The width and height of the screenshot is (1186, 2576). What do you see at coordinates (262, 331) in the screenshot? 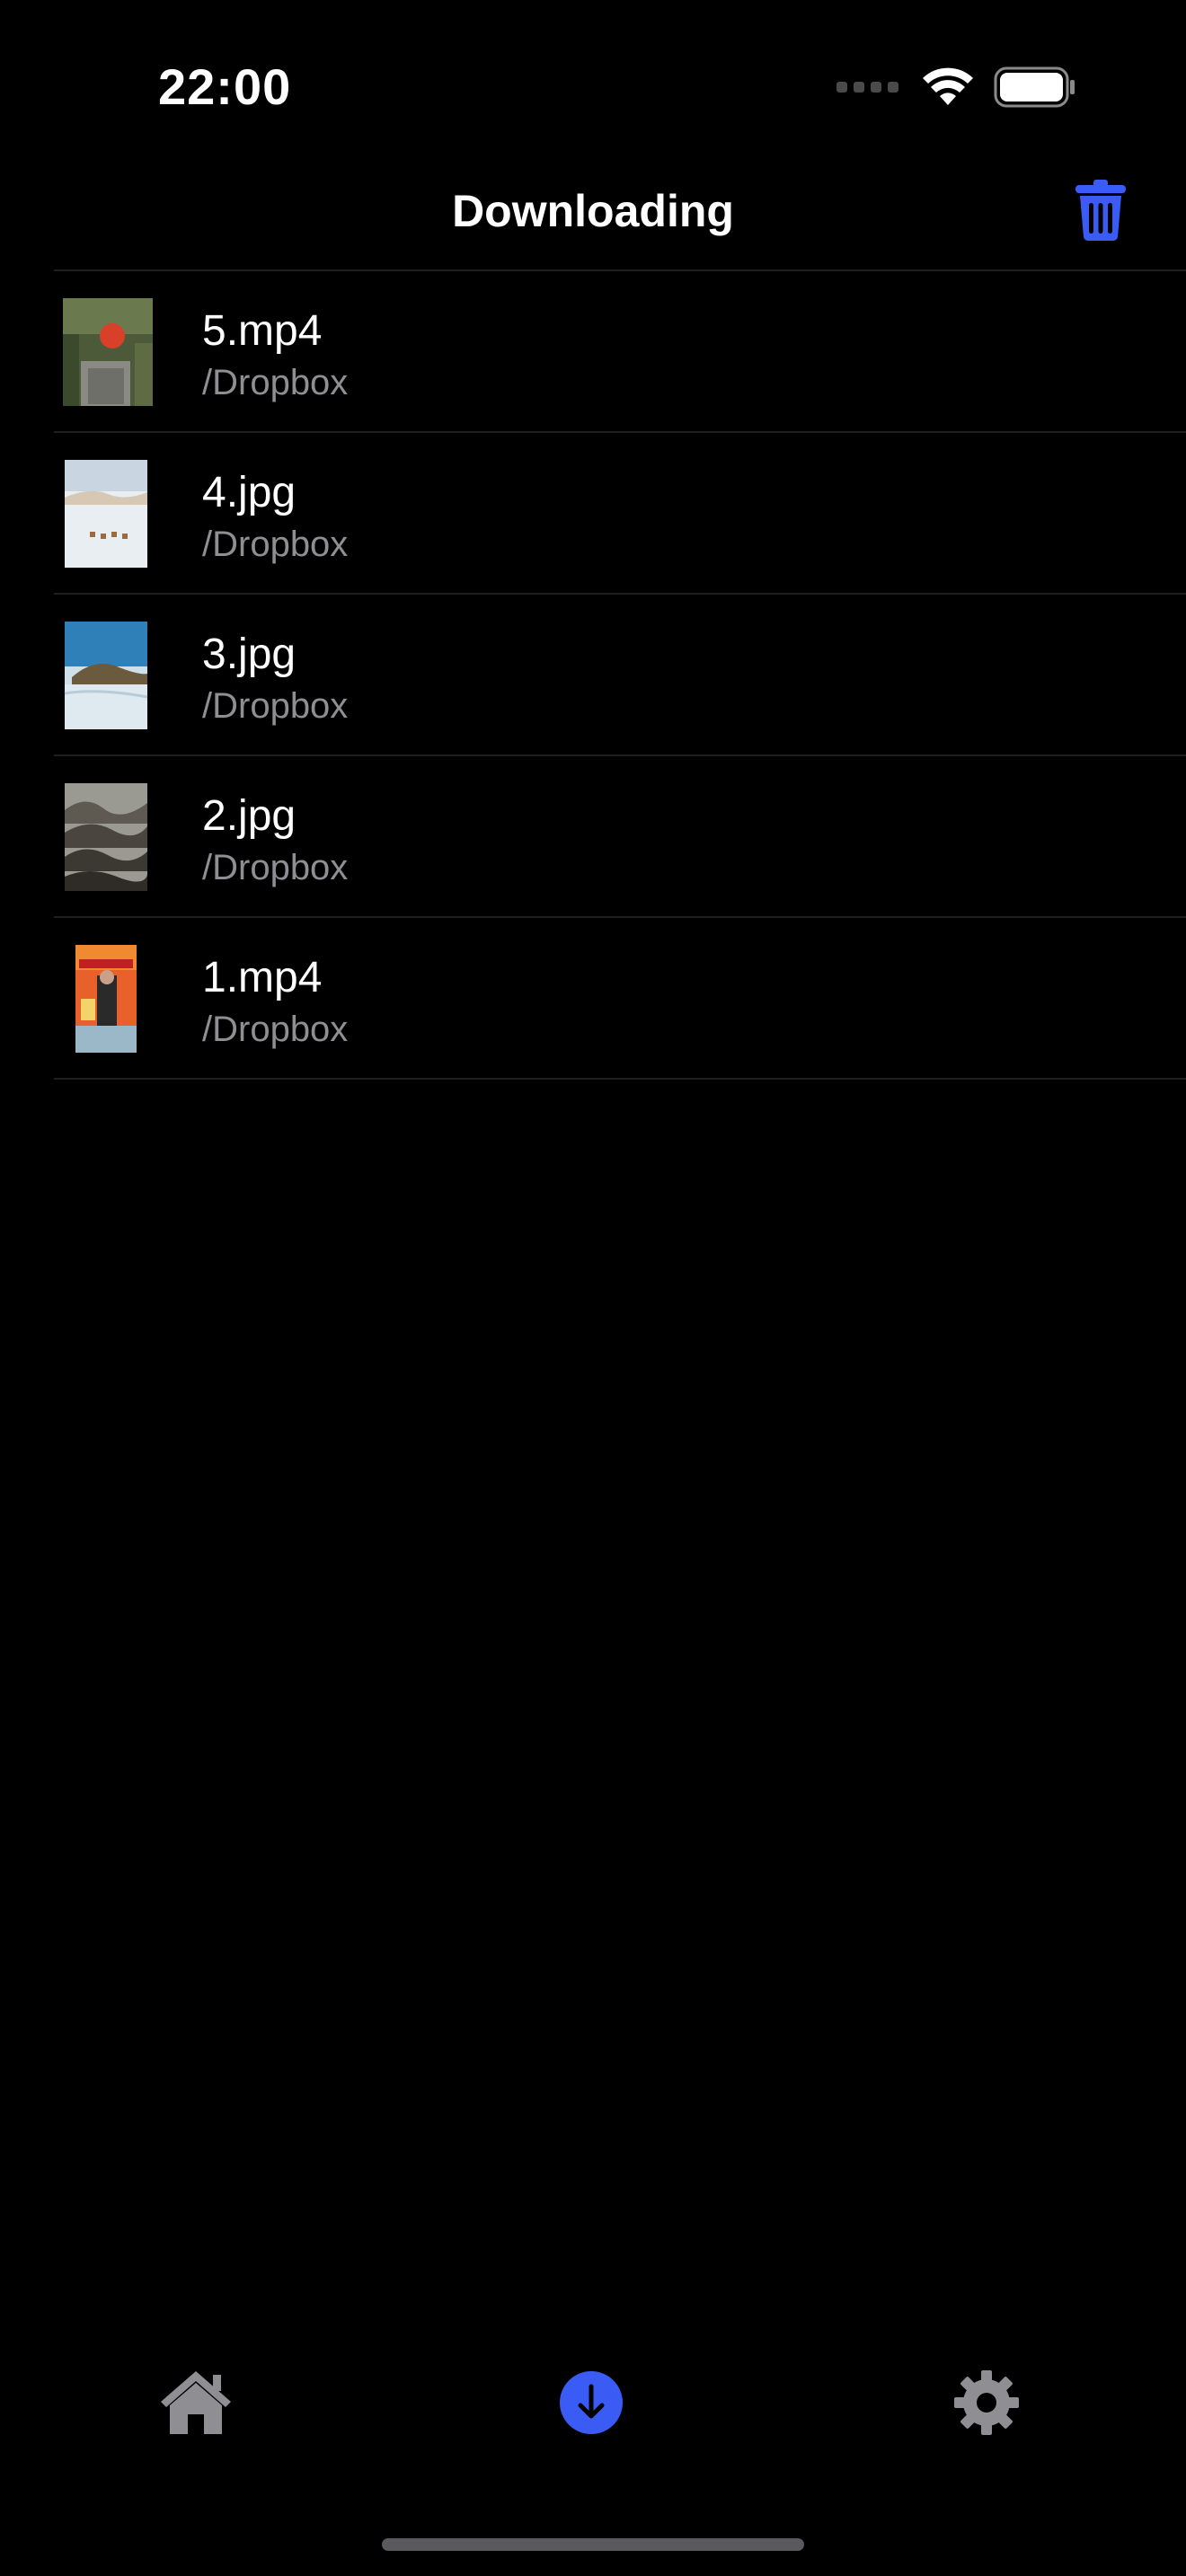
I see `file-name: 5.mp4` at bounding box center [262, 331].